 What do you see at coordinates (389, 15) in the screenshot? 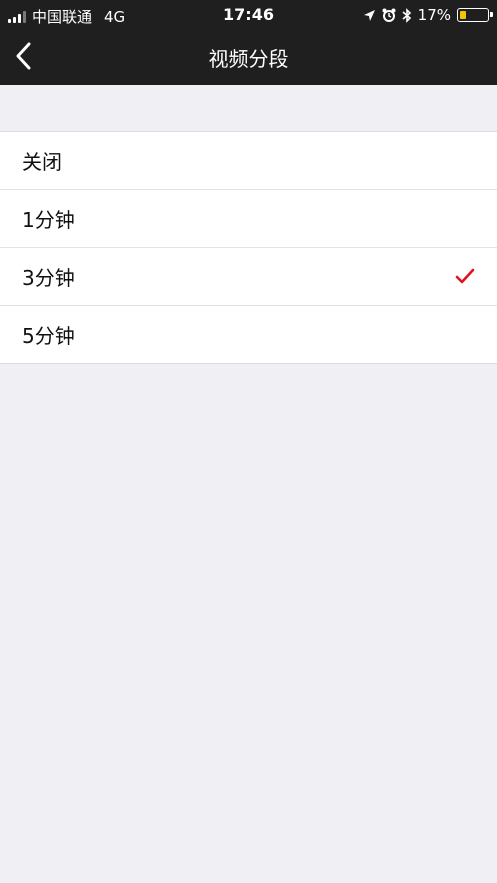
I see `alarm-icon` at bounding box center [389, 15].